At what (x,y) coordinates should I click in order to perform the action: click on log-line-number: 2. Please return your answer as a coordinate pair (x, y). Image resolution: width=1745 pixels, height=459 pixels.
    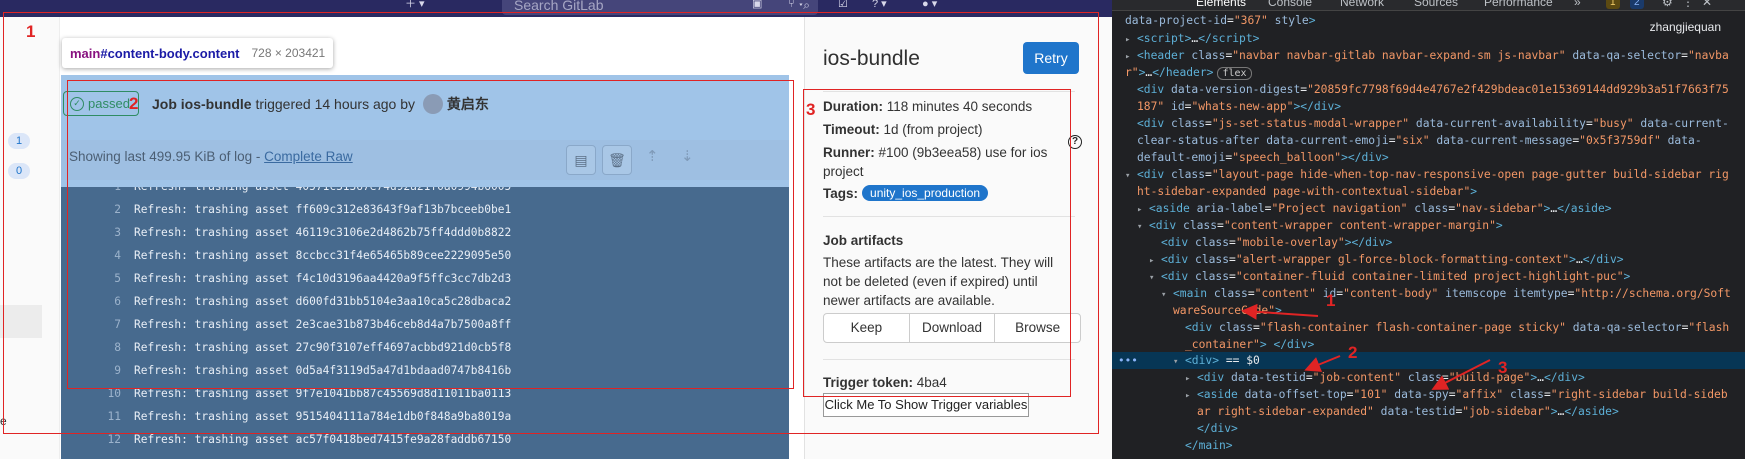
    Looking at the image, I should click on (91, 209).